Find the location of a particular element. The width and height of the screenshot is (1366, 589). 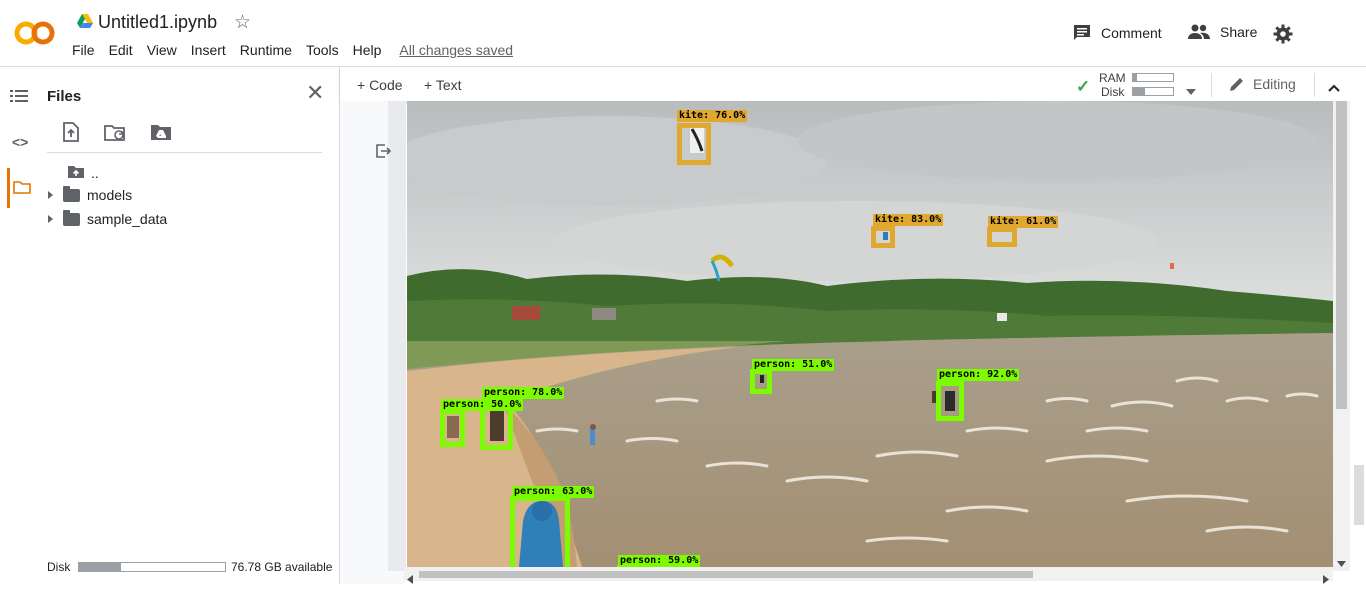

scroll-down-arrow-icon is located at coordinates (1341, 563).